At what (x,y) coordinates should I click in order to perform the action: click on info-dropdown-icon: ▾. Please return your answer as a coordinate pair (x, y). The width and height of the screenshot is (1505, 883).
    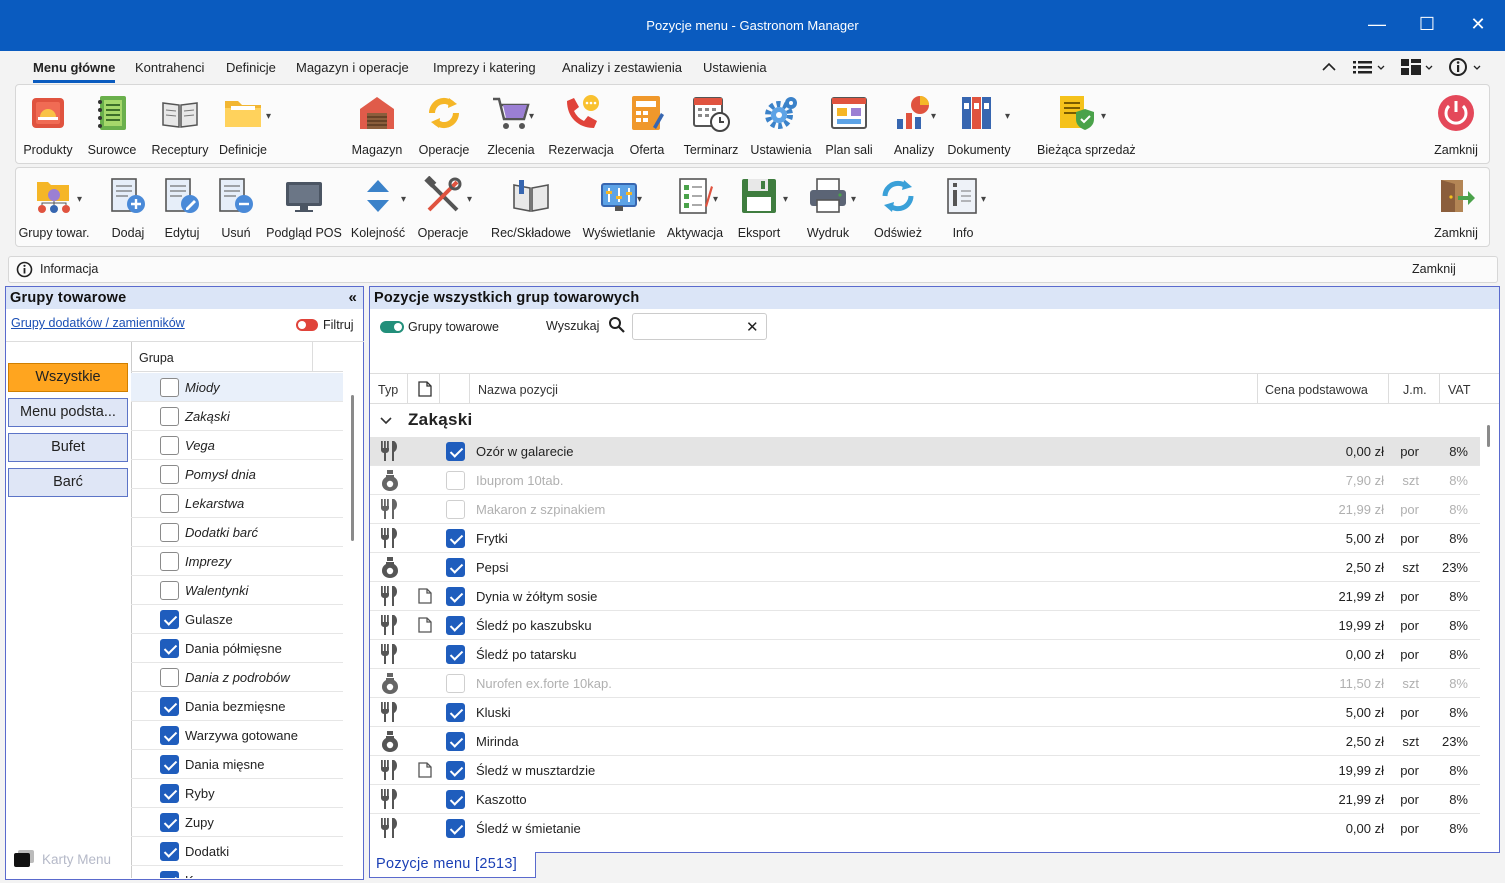
    Looking at the image, I should click on (983, 199).